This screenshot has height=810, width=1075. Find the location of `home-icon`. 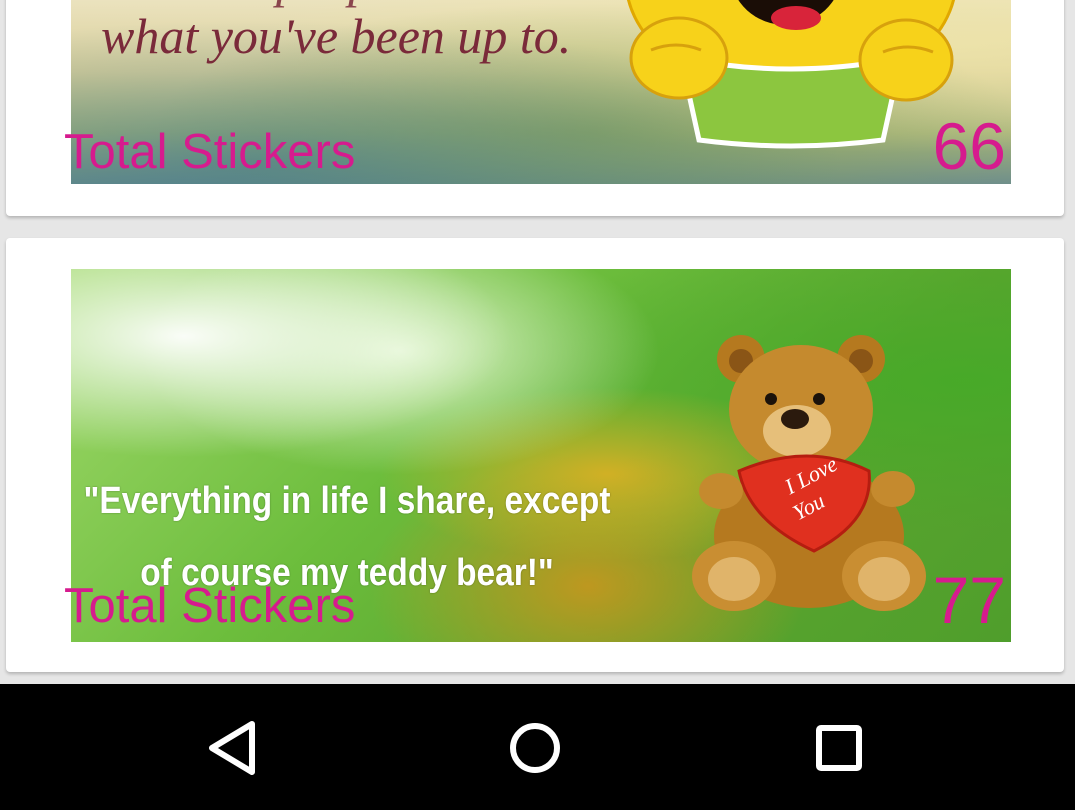

home-icon is located at coordinates (535, 748).